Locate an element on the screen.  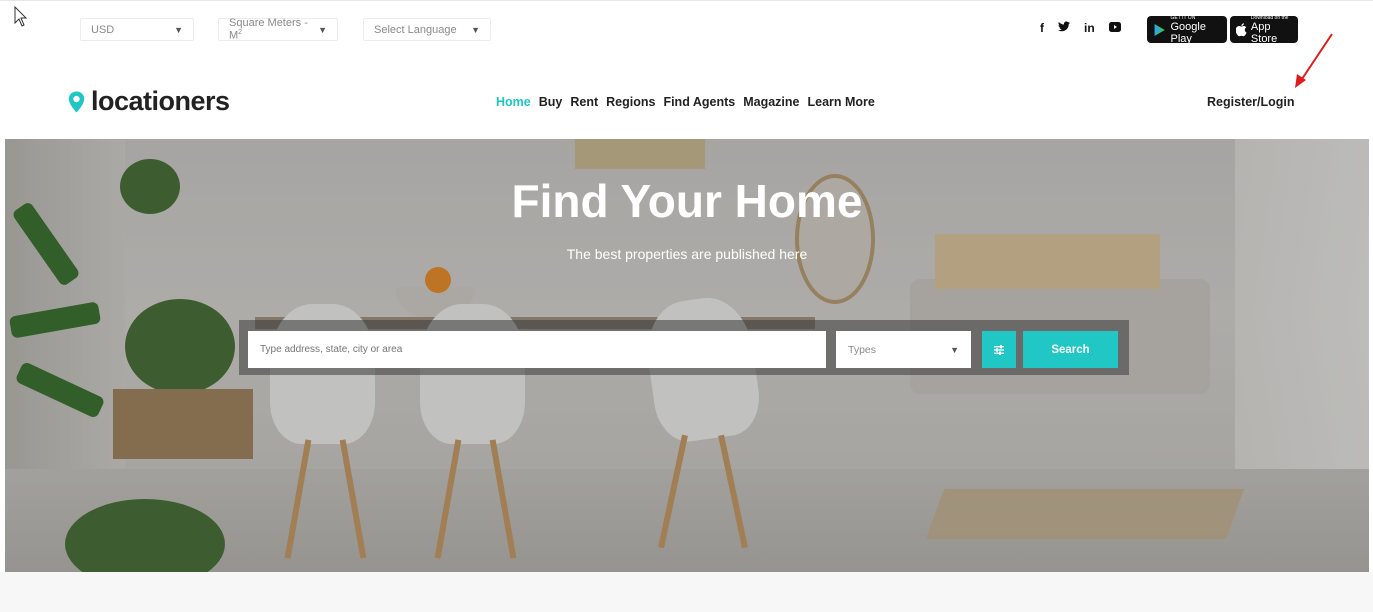
app-store-badge: Download on the App Store is located at coordinates (1264, 29).